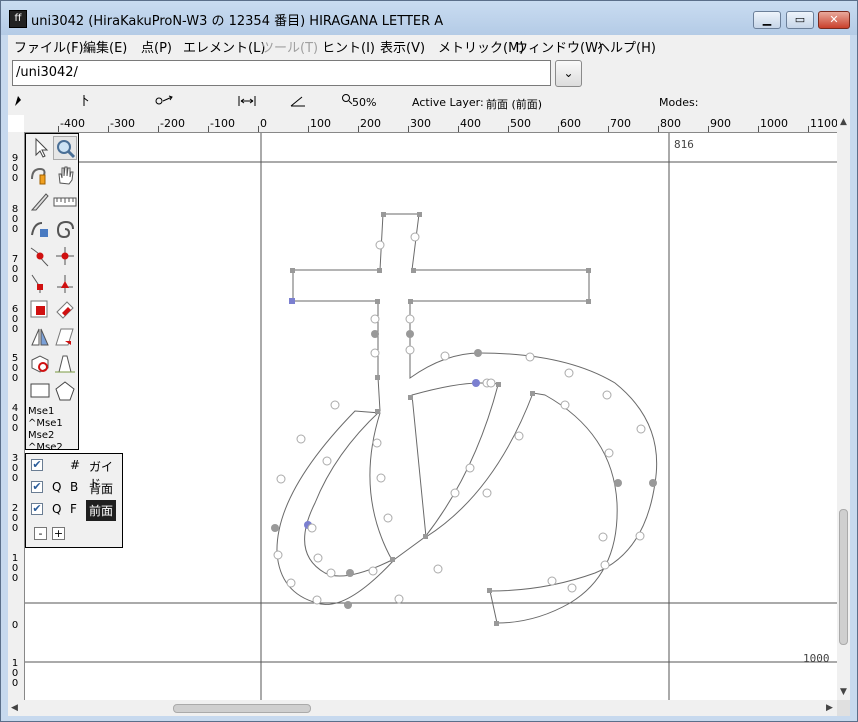 The image size is (858, 722). What do you see at coordinates (37, 283) in the screenshot?
I see `corner-point-icon` at bounding box center [37, 283].